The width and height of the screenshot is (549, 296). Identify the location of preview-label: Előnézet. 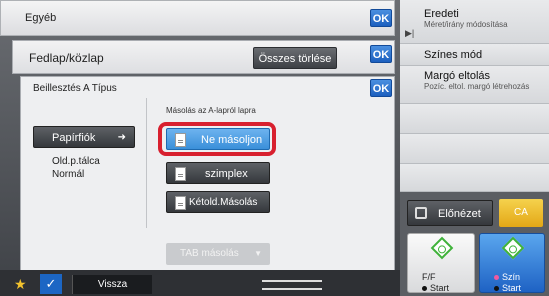
(459, 214).